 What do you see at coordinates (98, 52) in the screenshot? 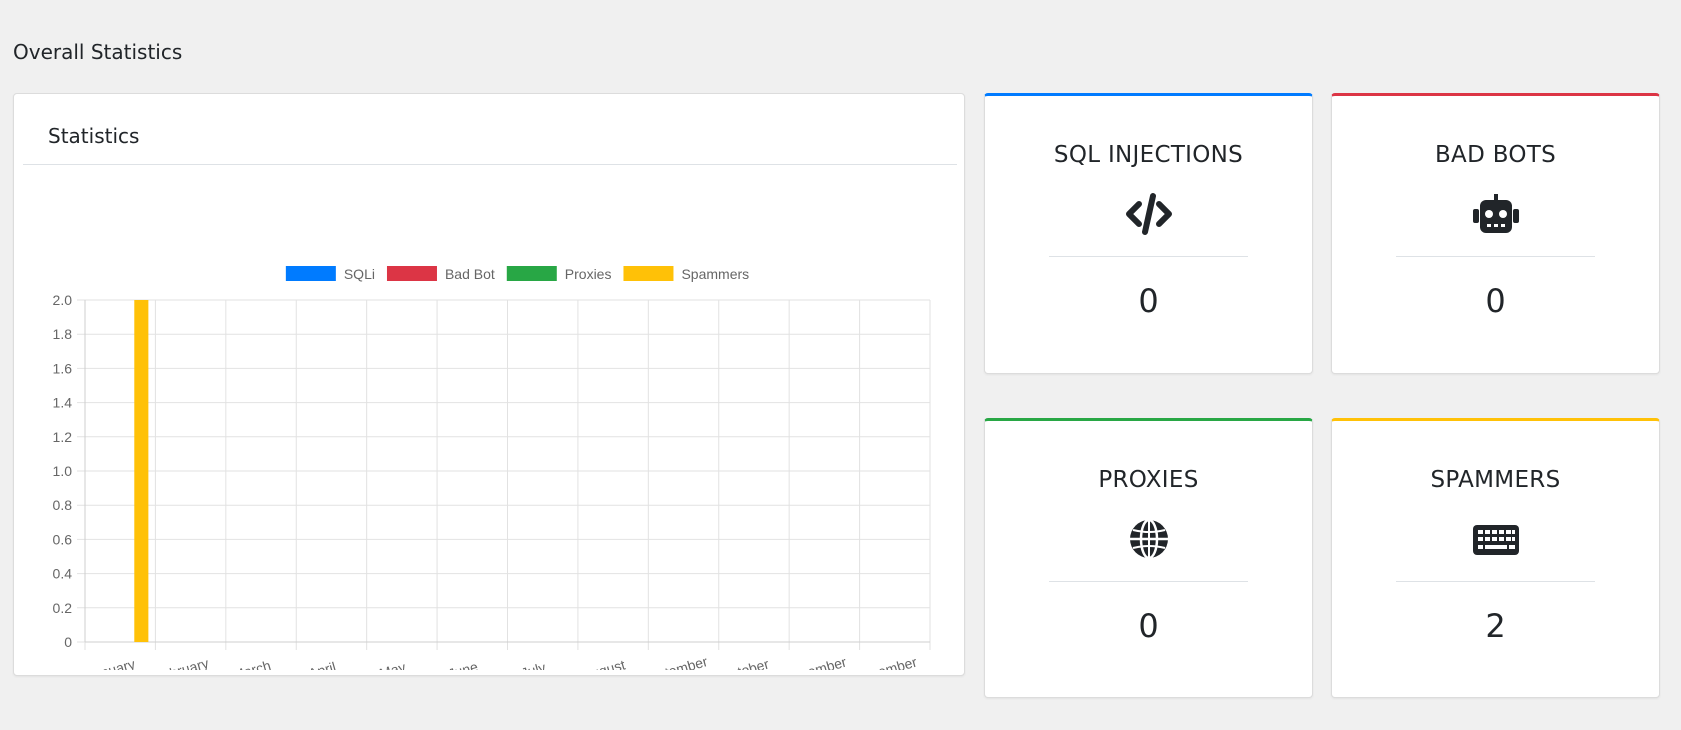
I see `page-title: Overall Statistics` at bounding box center [98, 52].